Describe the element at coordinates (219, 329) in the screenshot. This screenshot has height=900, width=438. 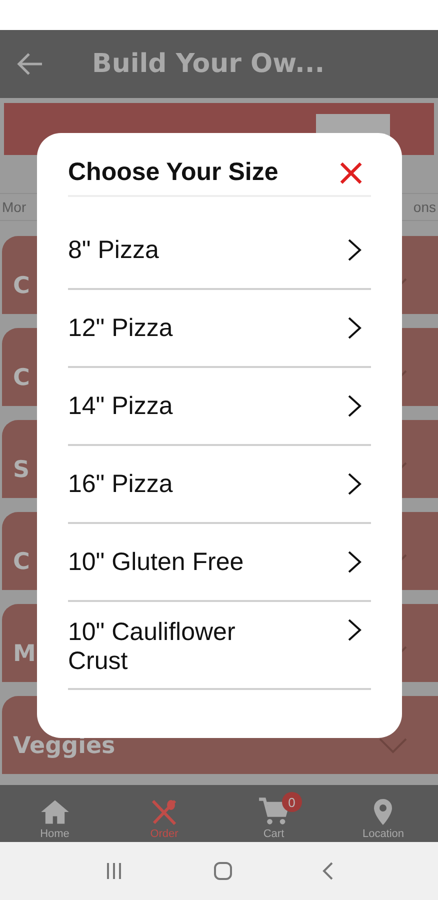
I see `size-option: 12" Pizza` at that location.